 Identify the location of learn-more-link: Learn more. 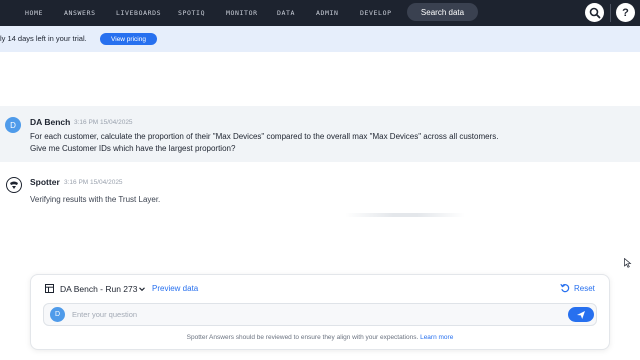
(436, 337).